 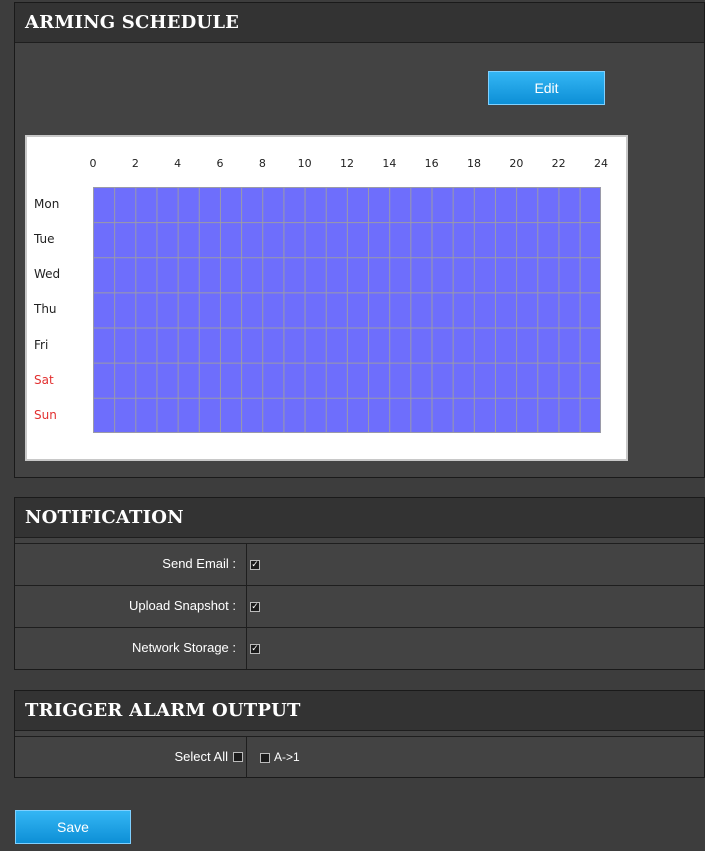 I want to click on hour-label: 18, so click(x=474, y=163).